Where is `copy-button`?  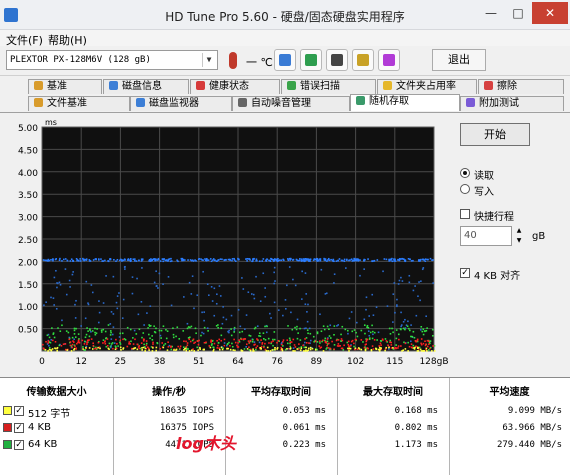 copy-button is located at coordinates (285, 60).